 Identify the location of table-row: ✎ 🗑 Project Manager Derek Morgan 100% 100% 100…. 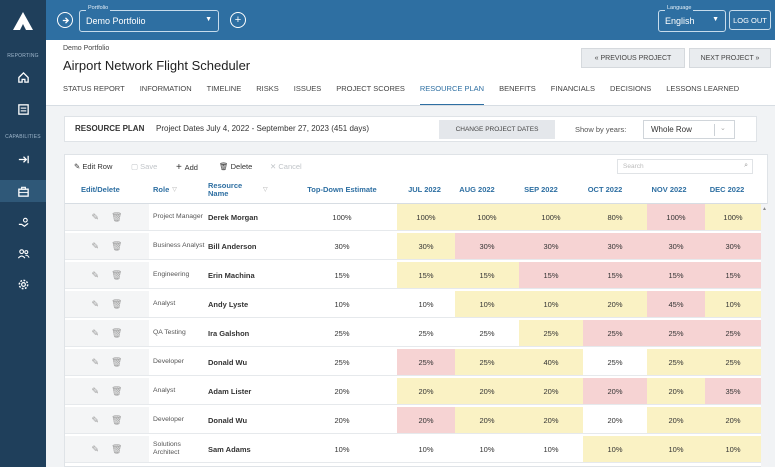
(413, 217).